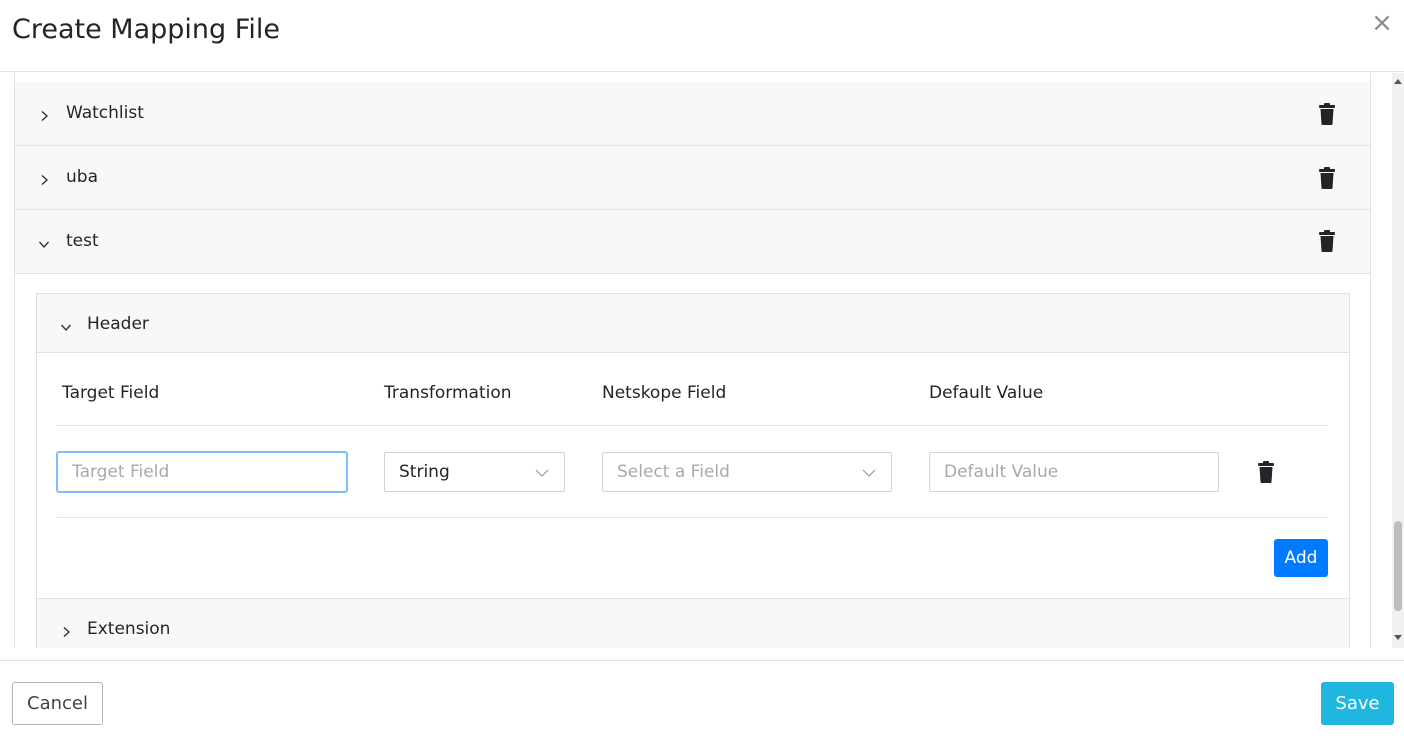 This screenshot has height=736, width=1404. I want to click on col-netskope-field: Netskope Field, so click(664, 393).